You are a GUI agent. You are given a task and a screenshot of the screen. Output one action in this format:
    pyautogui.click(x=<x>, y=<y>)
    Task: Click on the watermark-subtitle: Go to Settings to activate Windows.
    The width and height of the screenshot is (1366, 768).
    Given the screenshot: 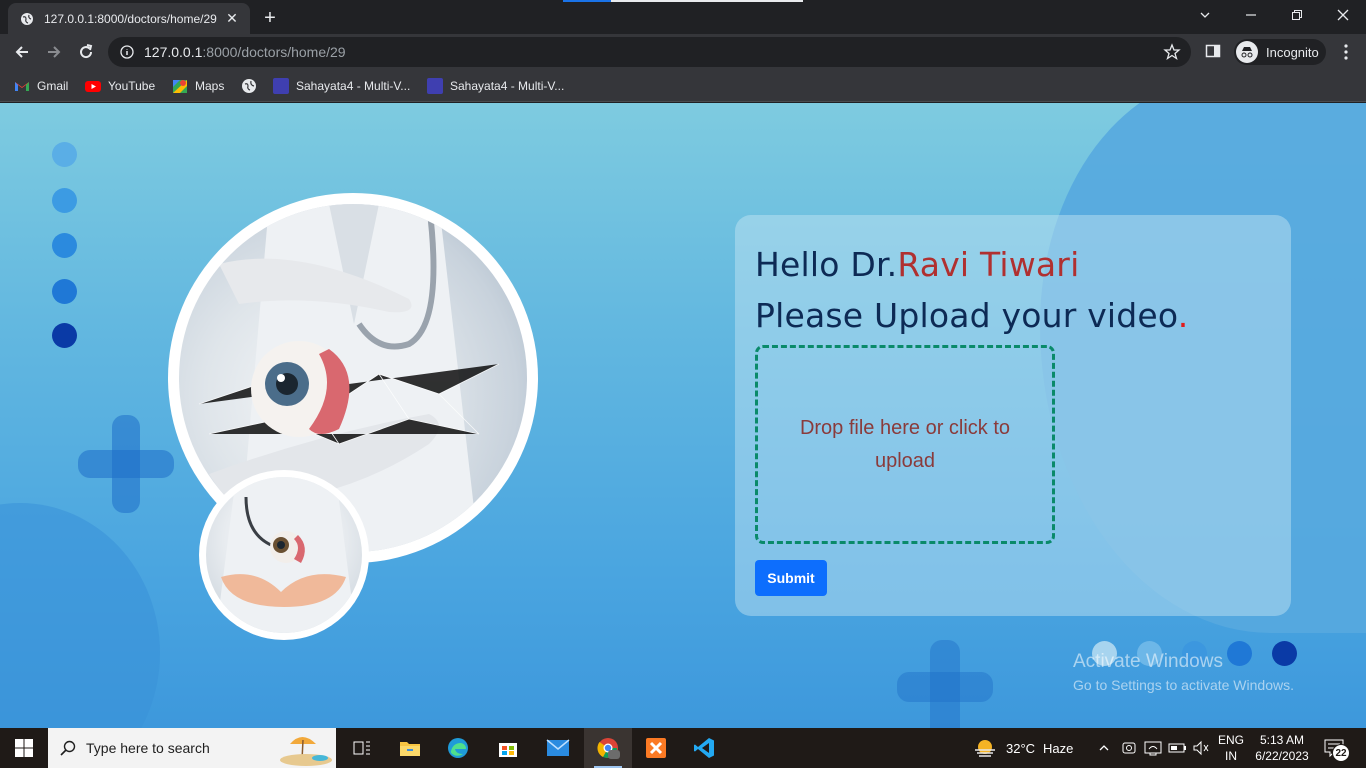 What is the action you would take?
    pyautogui.click(x=1183, y=685)
    